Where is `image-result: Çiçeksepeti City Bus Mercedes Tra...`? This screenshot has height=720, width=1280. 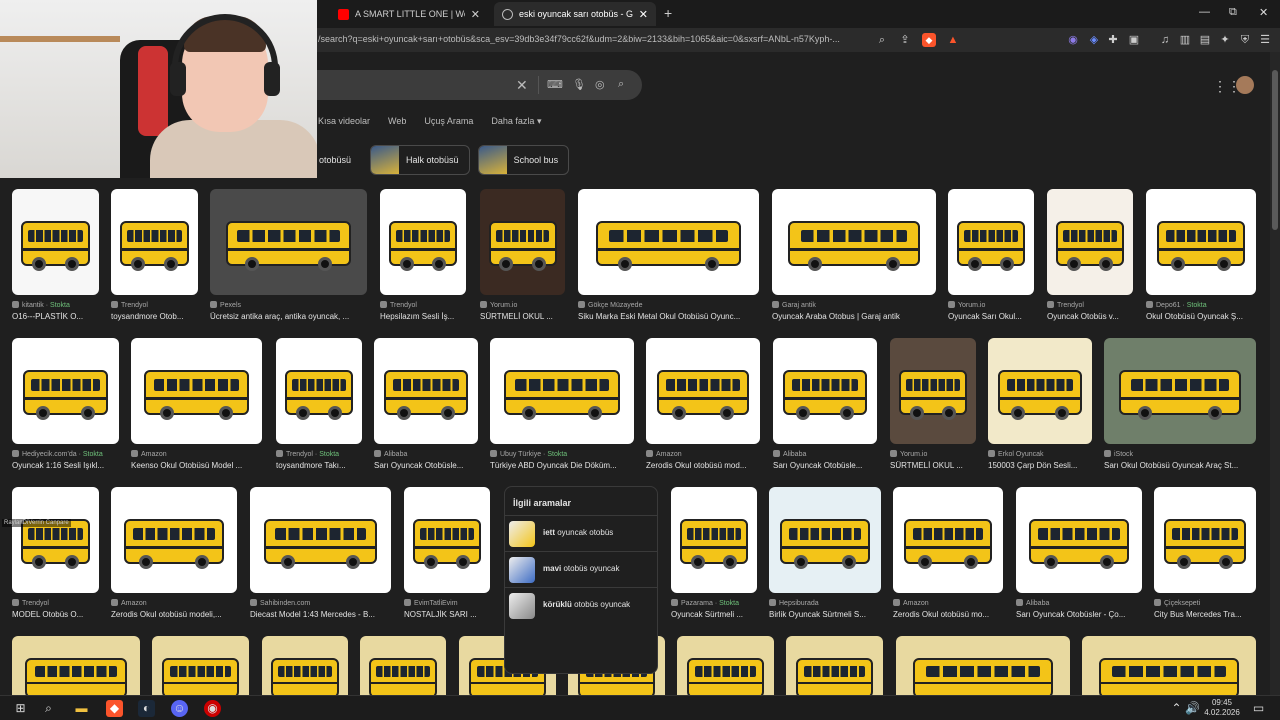 image-result: Çiçeksepeti City Bus Mercedes Tra... is located at coordinates (1205, 556).